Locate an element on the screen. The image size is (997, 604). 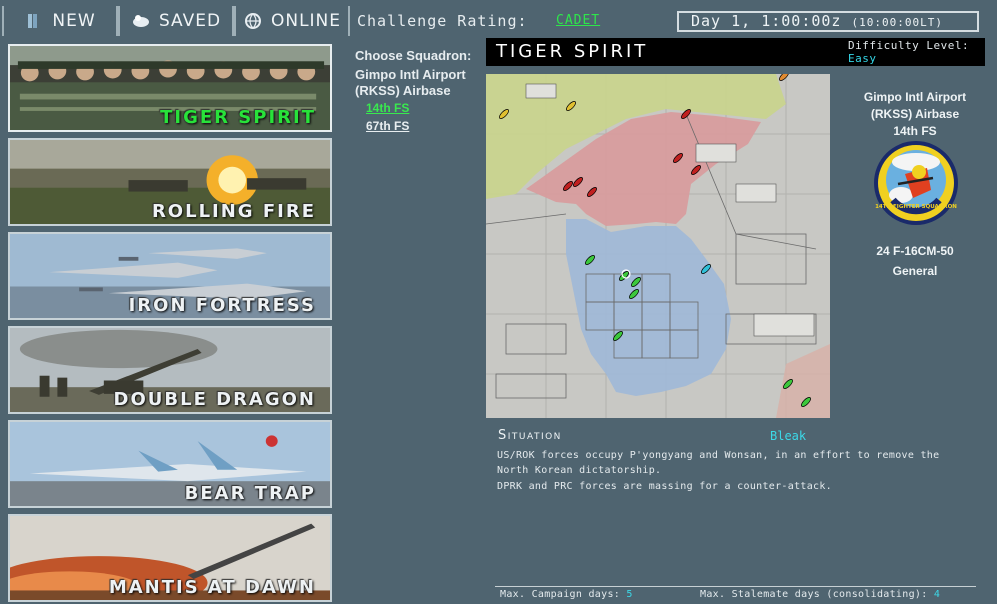
campaign-title-bar: TIGER SPIRIT Difficulty Level: Easy is located at coordinates (735, 52).